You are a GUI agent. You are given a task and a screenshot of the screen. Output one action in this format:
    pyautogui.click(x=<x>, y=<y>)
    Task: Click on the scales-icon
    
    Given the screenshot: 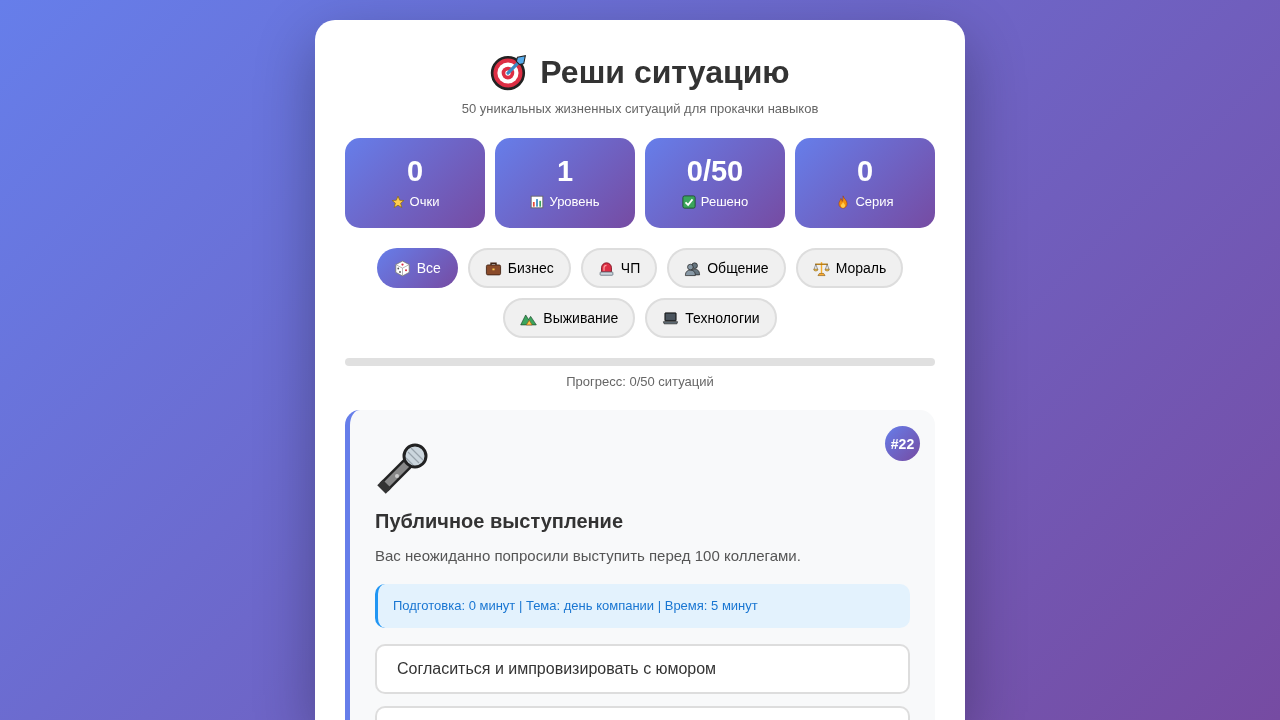 What is the action you would take?
    pyautogui.click(x=821, y=268)
    